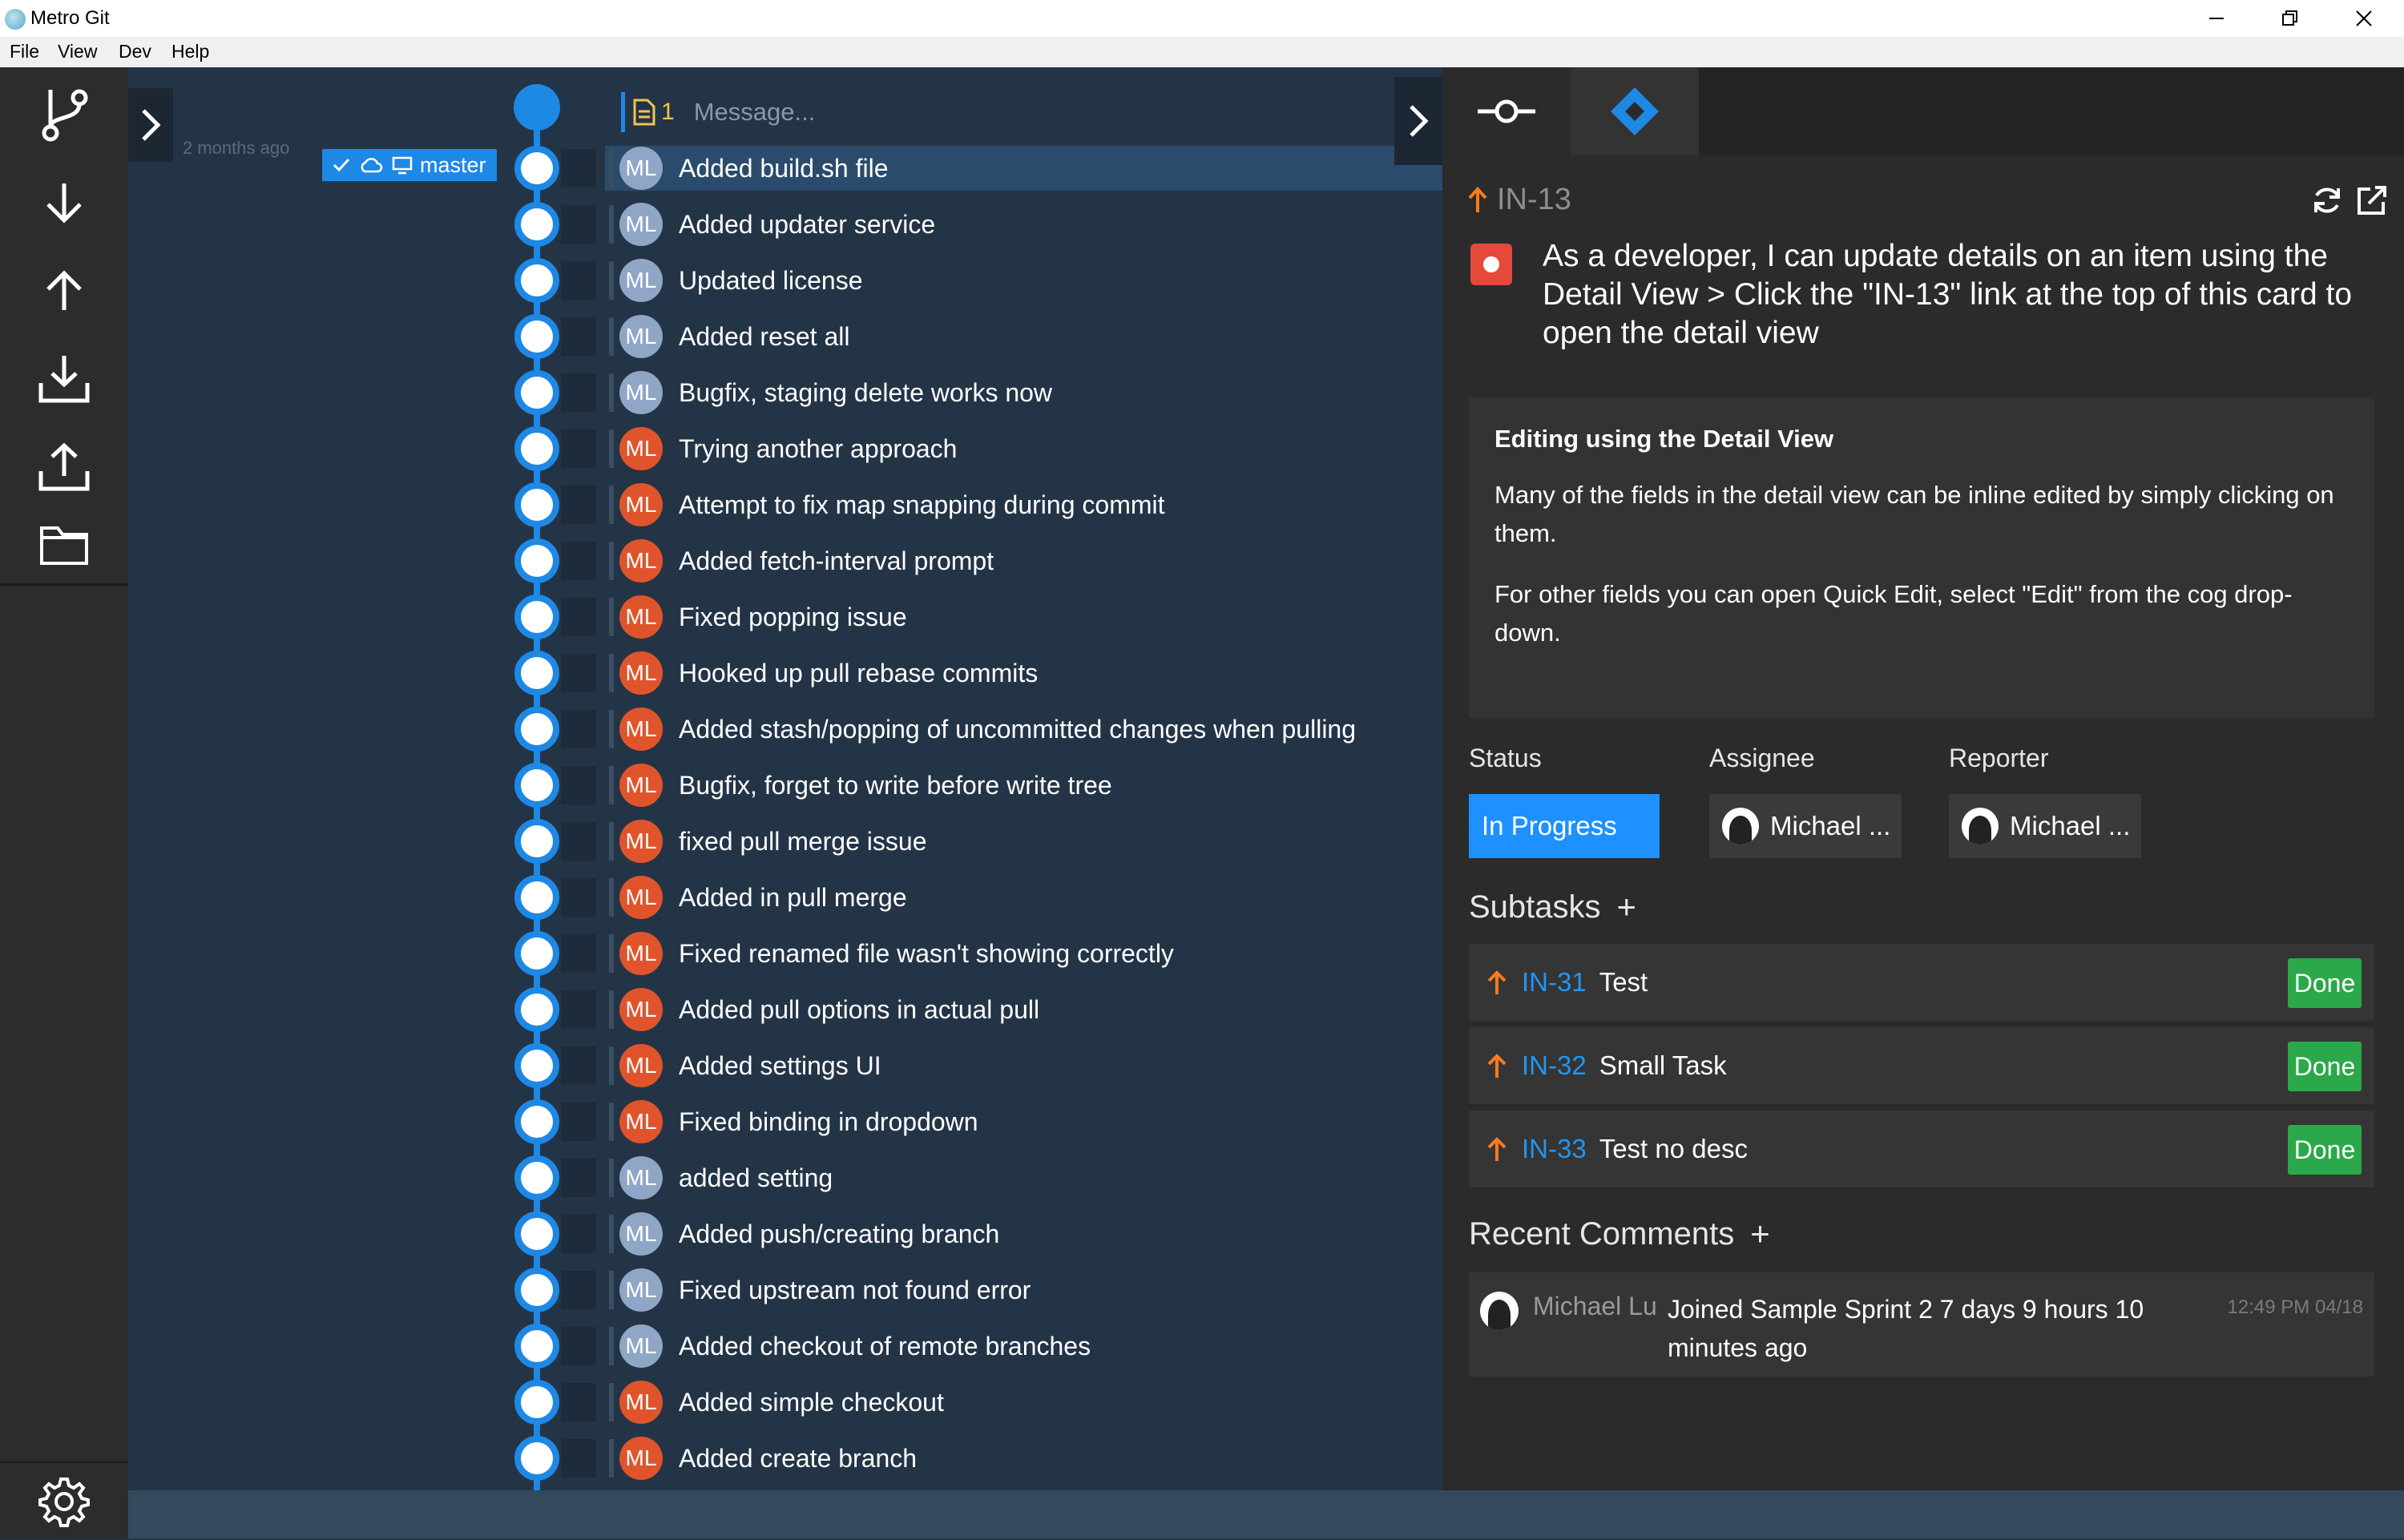  I want to click on comments-heading: Recent Comments +, so click(1619, 1234).